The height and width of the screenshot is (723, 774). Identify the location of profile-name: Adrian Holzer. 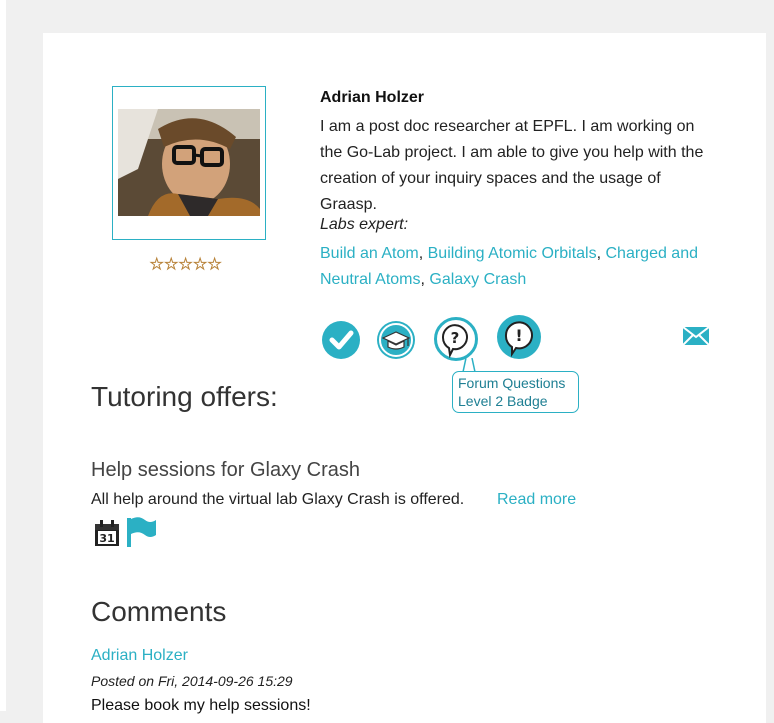
(372, 97).